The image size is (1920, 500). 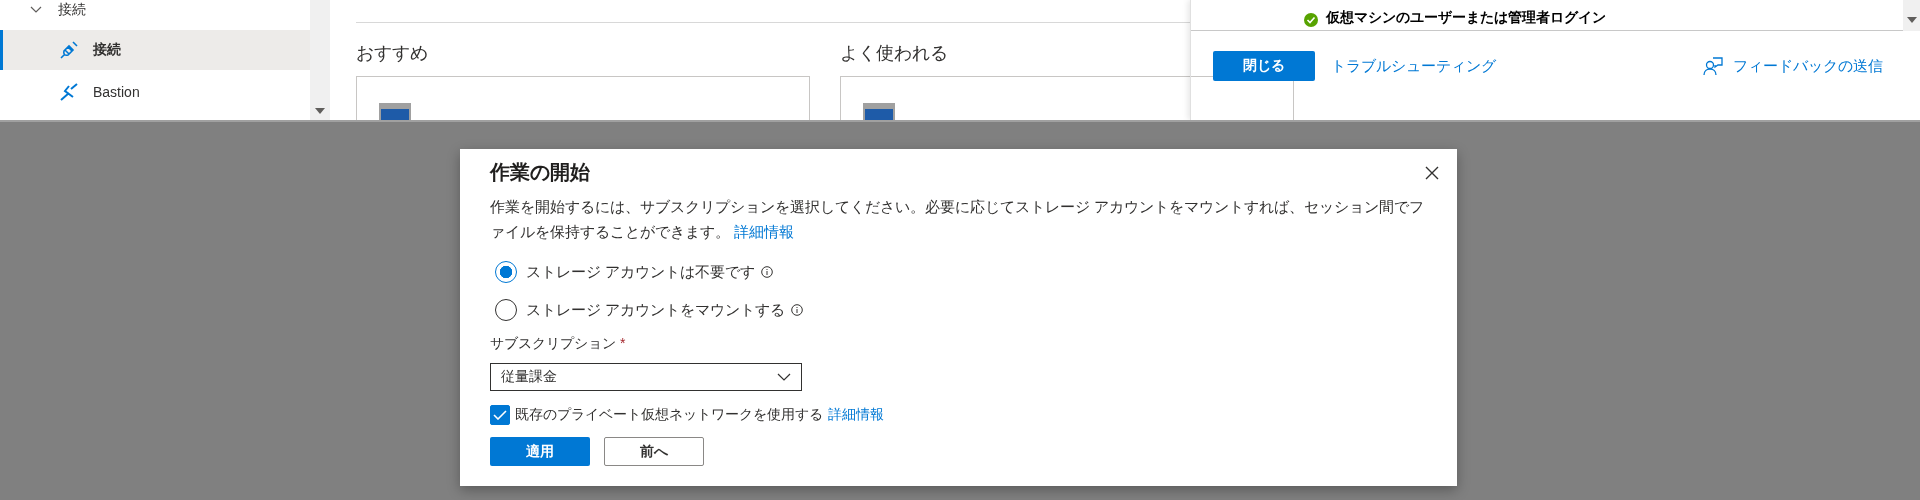 What do you see at coordinates (1466, 18) in the screenshot?
I see `step-label: 仮想マシンのユーザーまたは管理者ログイン` at bounding box center [1466, 18].